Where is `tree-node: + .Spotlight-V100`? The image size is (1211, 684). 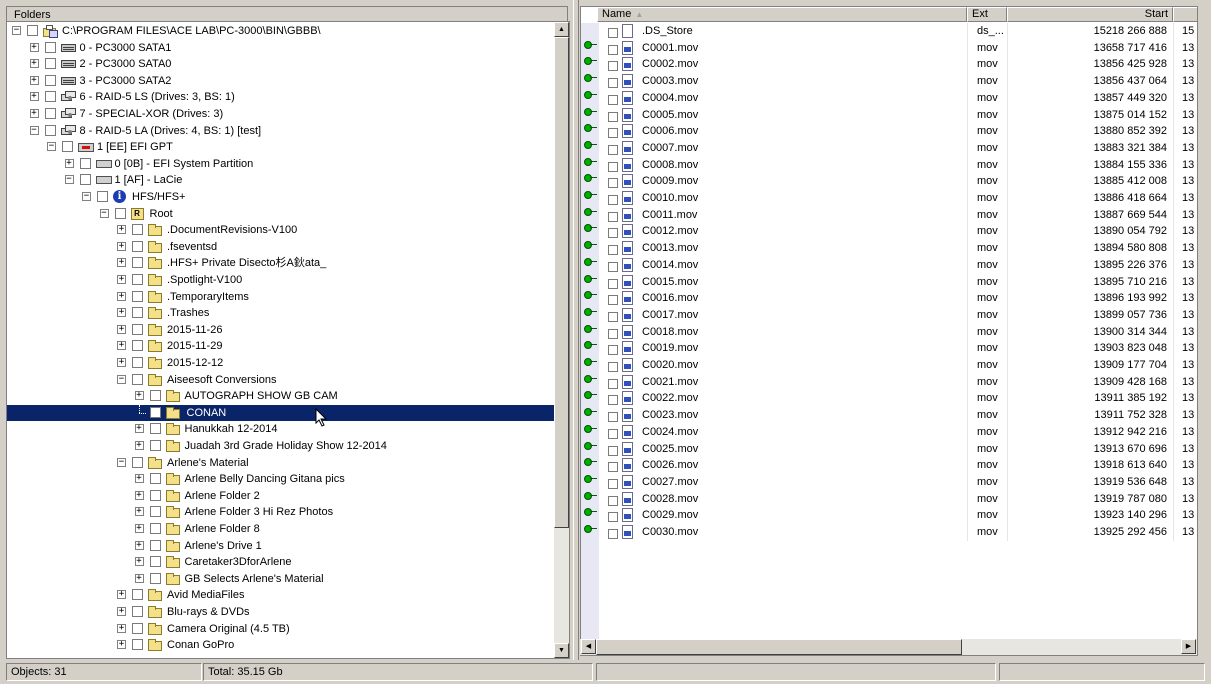
tree-node: + .Spotlight-V100 is located at coordinates (280, 280).